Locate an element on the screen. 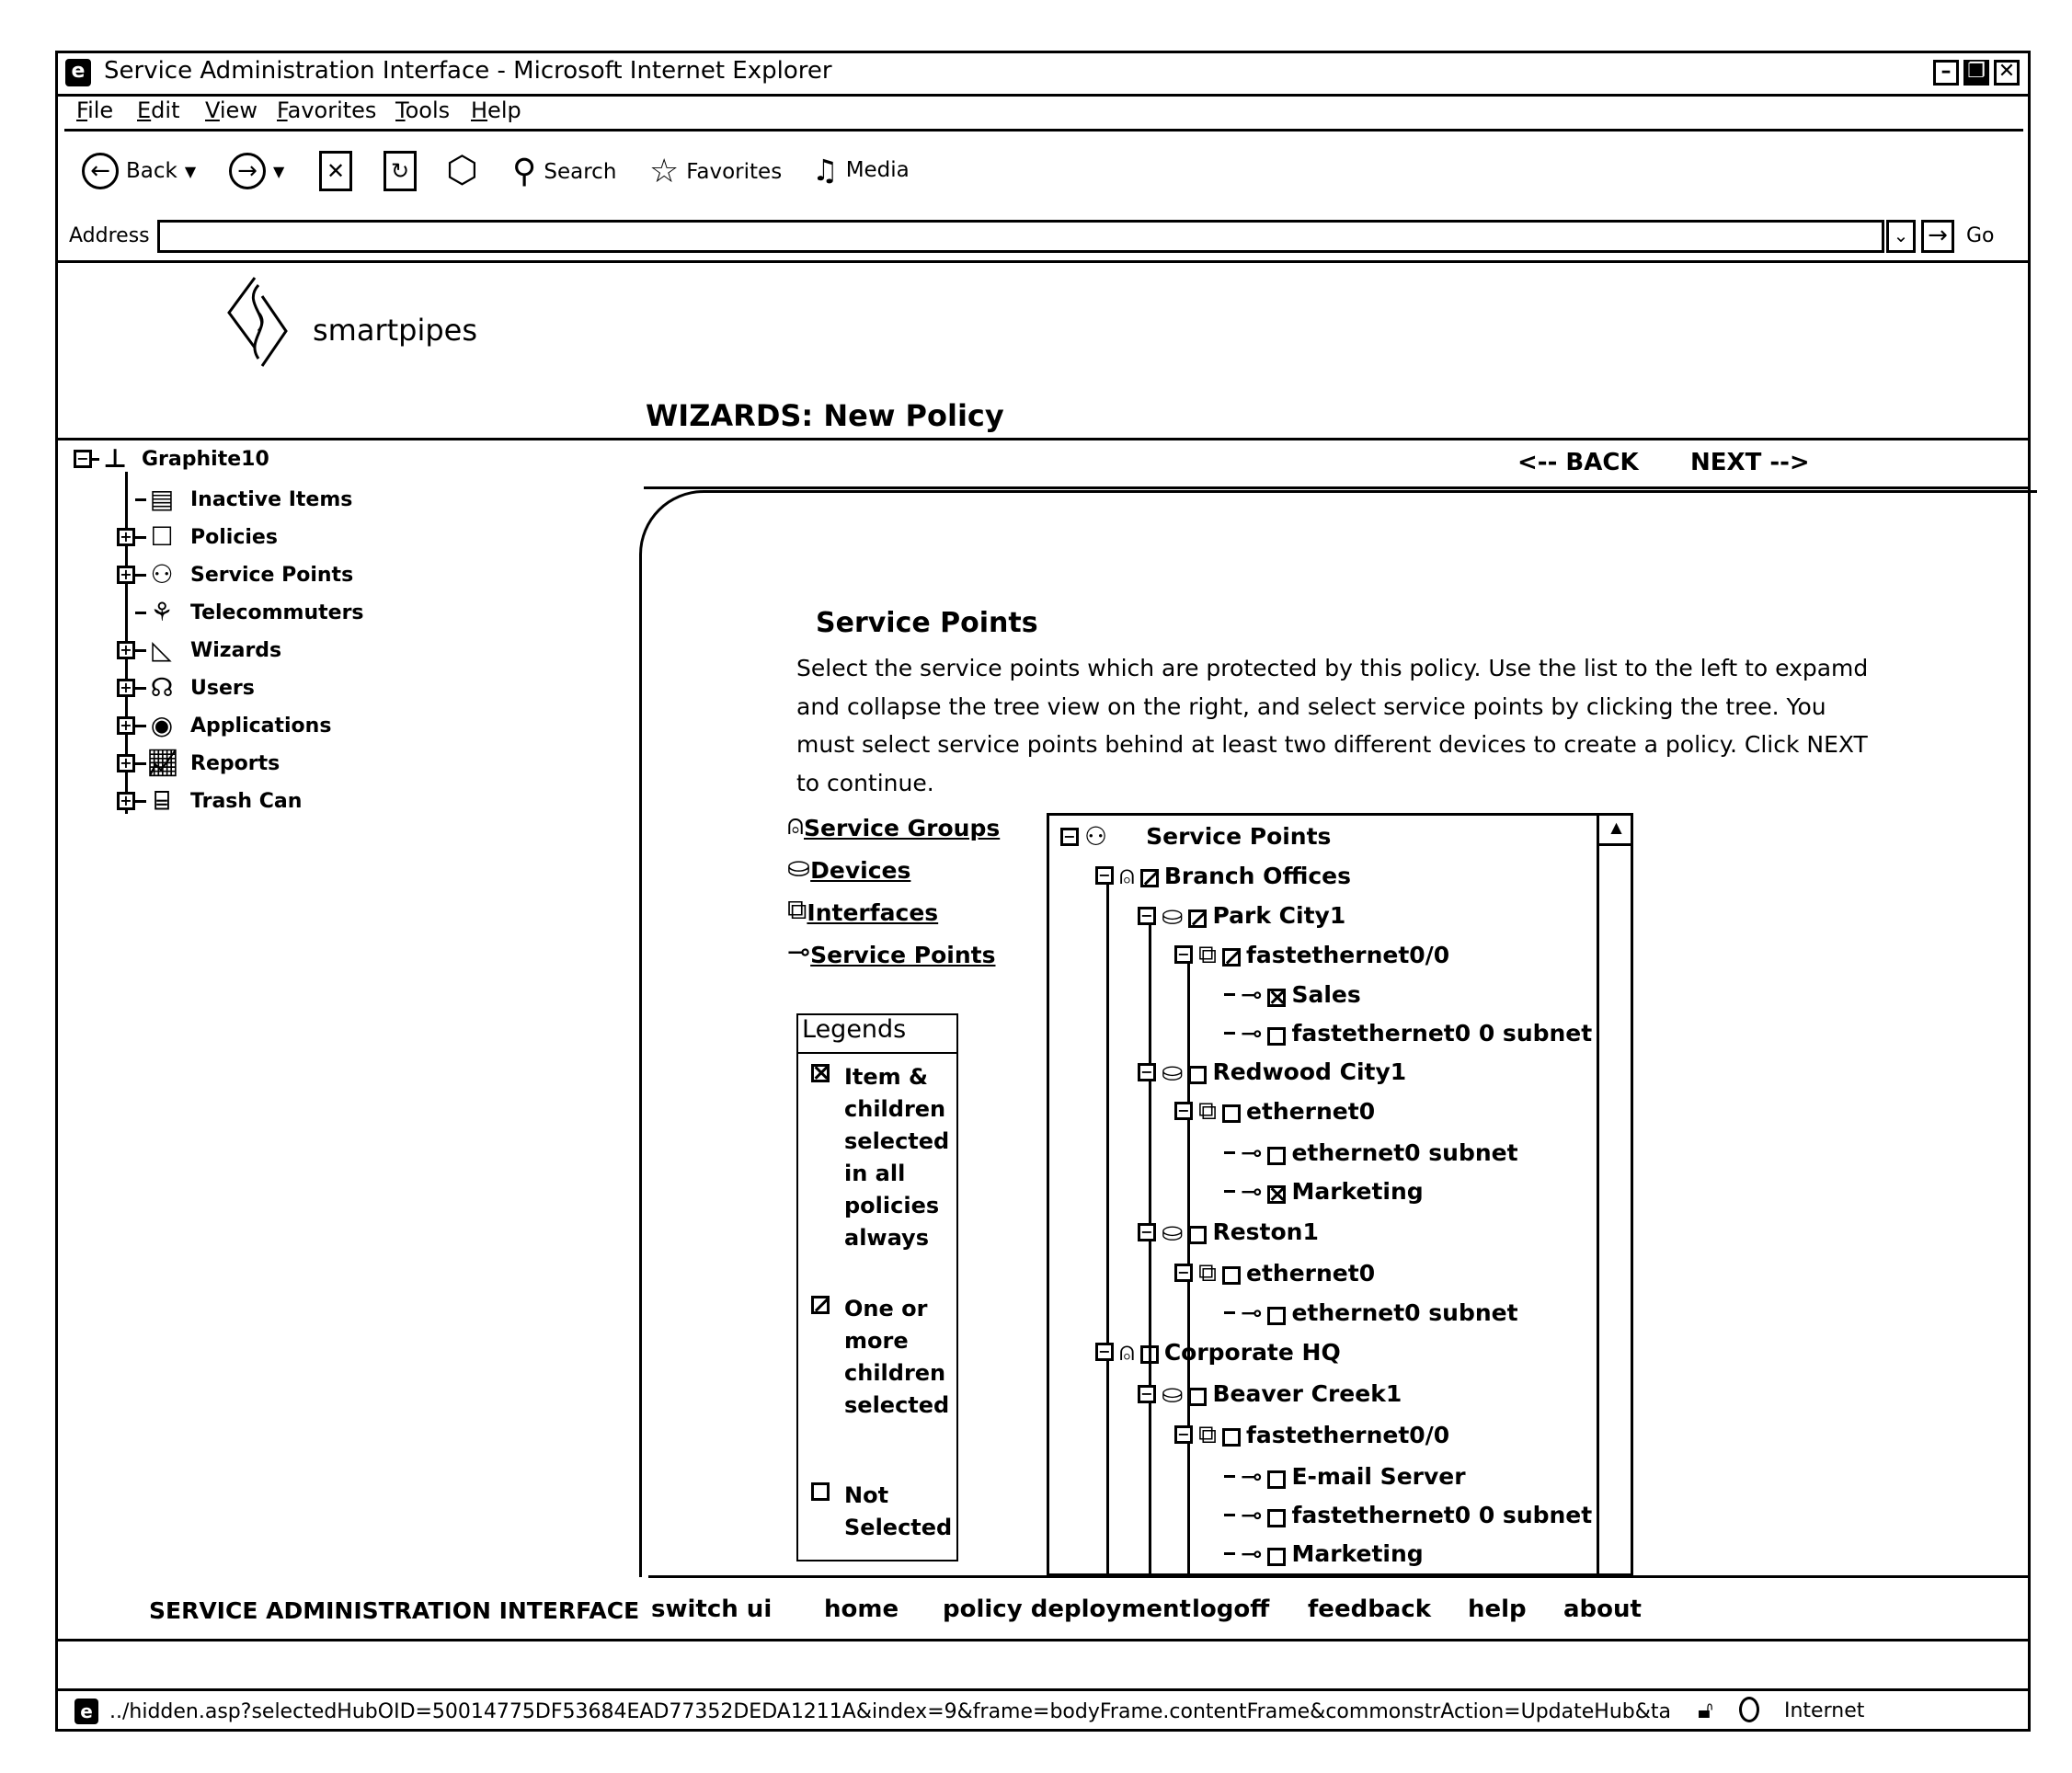  quick-link-devices: ⛀ Devices is located at coordinates (848, 868).